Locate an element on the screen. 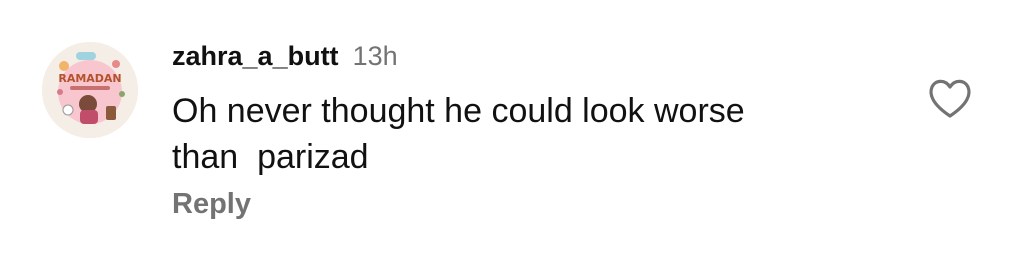 This screenshot has height=261, width=1024. reply-button: Reply is located at coordinates (211, 204).